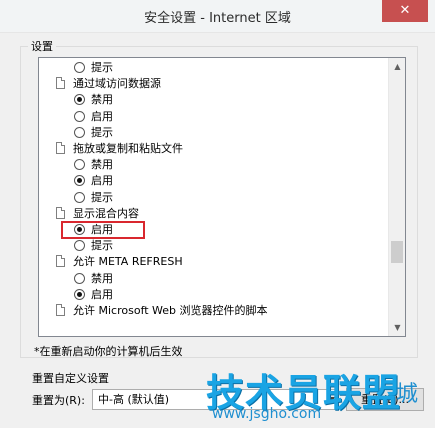 Image resolution: width=435 pixels, height=428 pixels. What do you see at coordinates (128, 262) in the screenshot?
I see `setting-label: 允许 META REFRESH` at bounding box center [128, 262].